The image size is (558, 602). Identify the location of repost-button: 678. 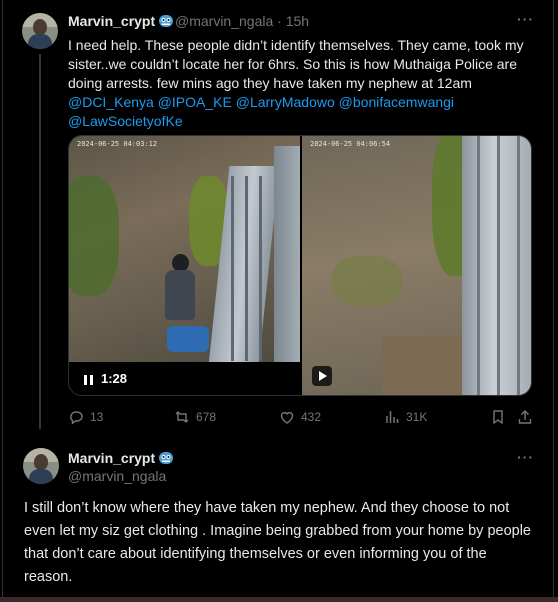
(195, 417).